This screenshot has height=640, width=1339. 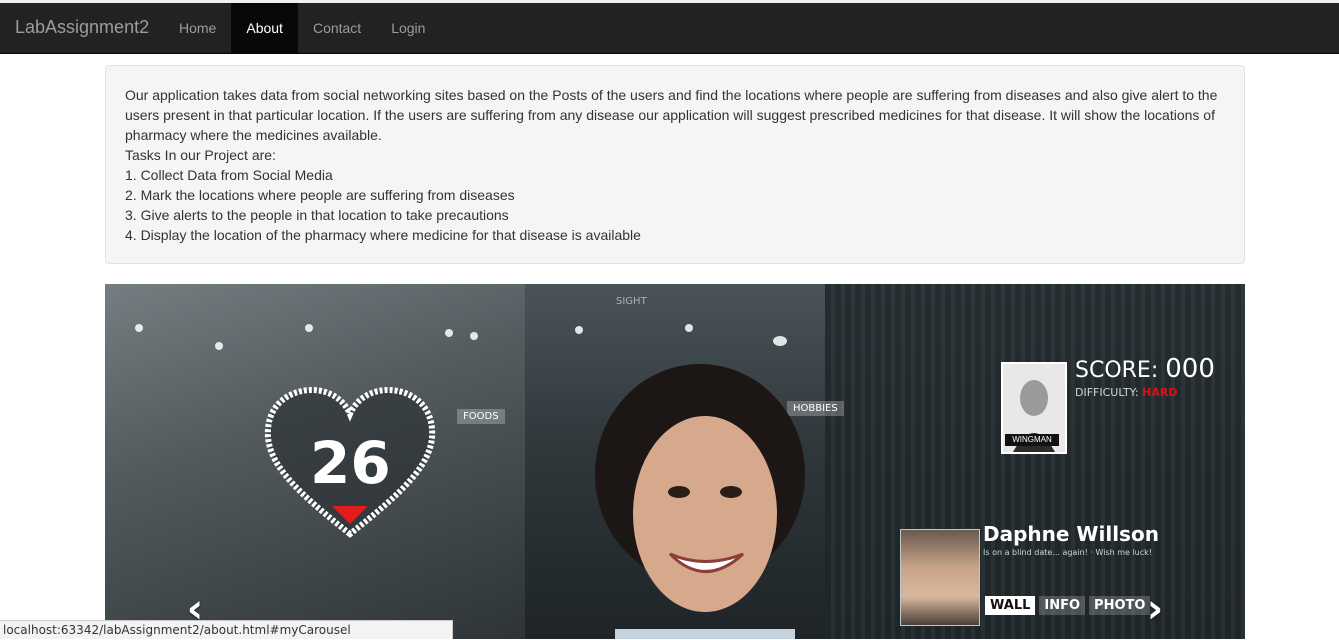 What do you see at coordinates (481, 416) in the screenshot?
I see `hud-tag-foods: FOODS` at bounding box center [481, 416].